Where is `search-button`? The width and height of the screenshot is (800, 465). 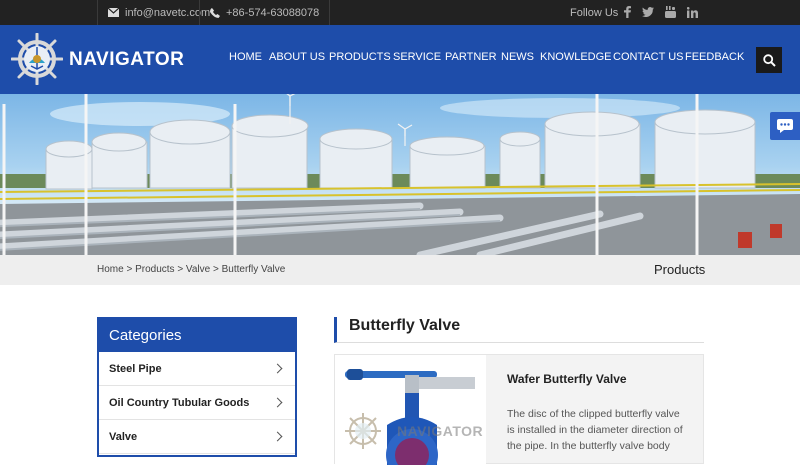 search-button is located at coordinates (769, 60).